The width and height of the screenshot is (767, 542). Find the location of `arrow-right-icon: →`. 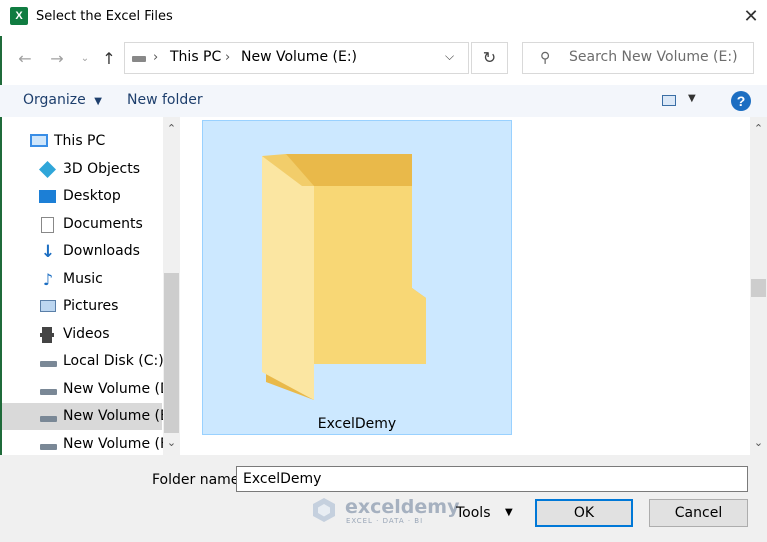

arrow-right-icon: → is located at coordinates (57, 58).